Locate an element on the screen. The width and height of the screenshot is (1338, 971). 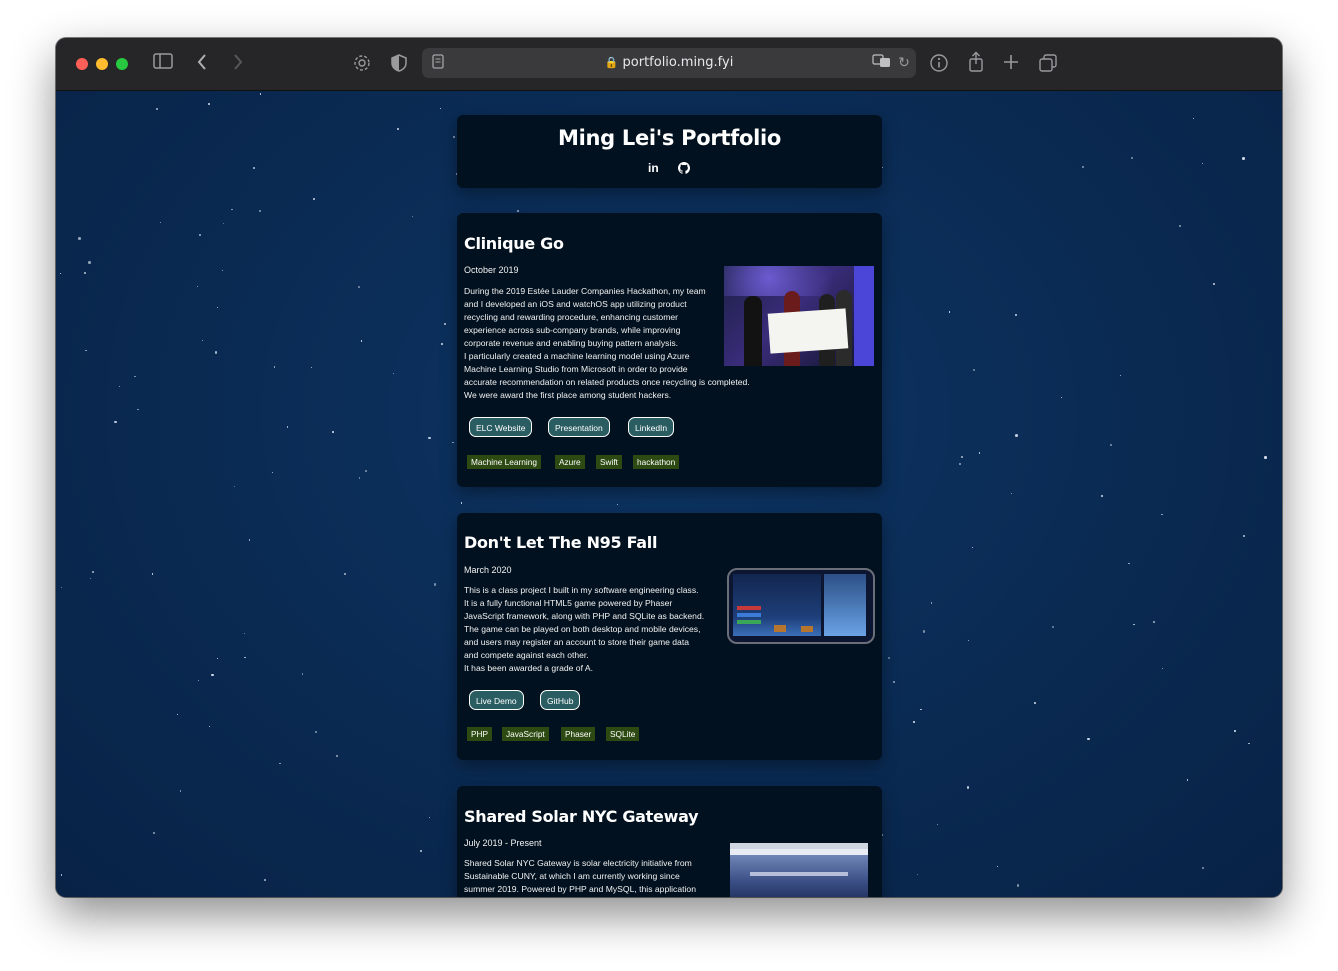
shield-icon is located at coordinates (399, 65).